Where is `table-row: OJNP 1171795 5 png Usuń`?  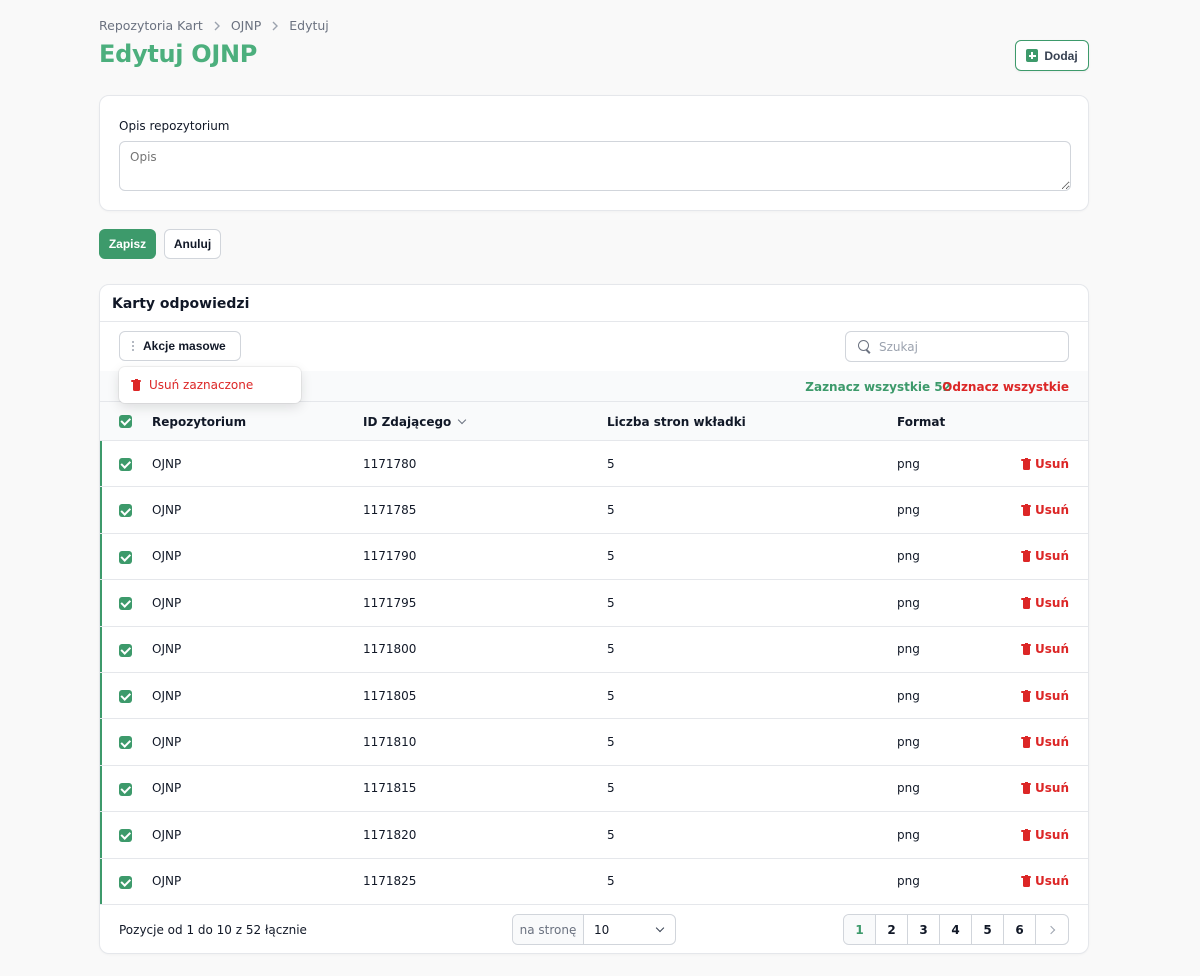 table-row: OJNP 1171795 5 png Usuń is located at coordinates (594, 603).